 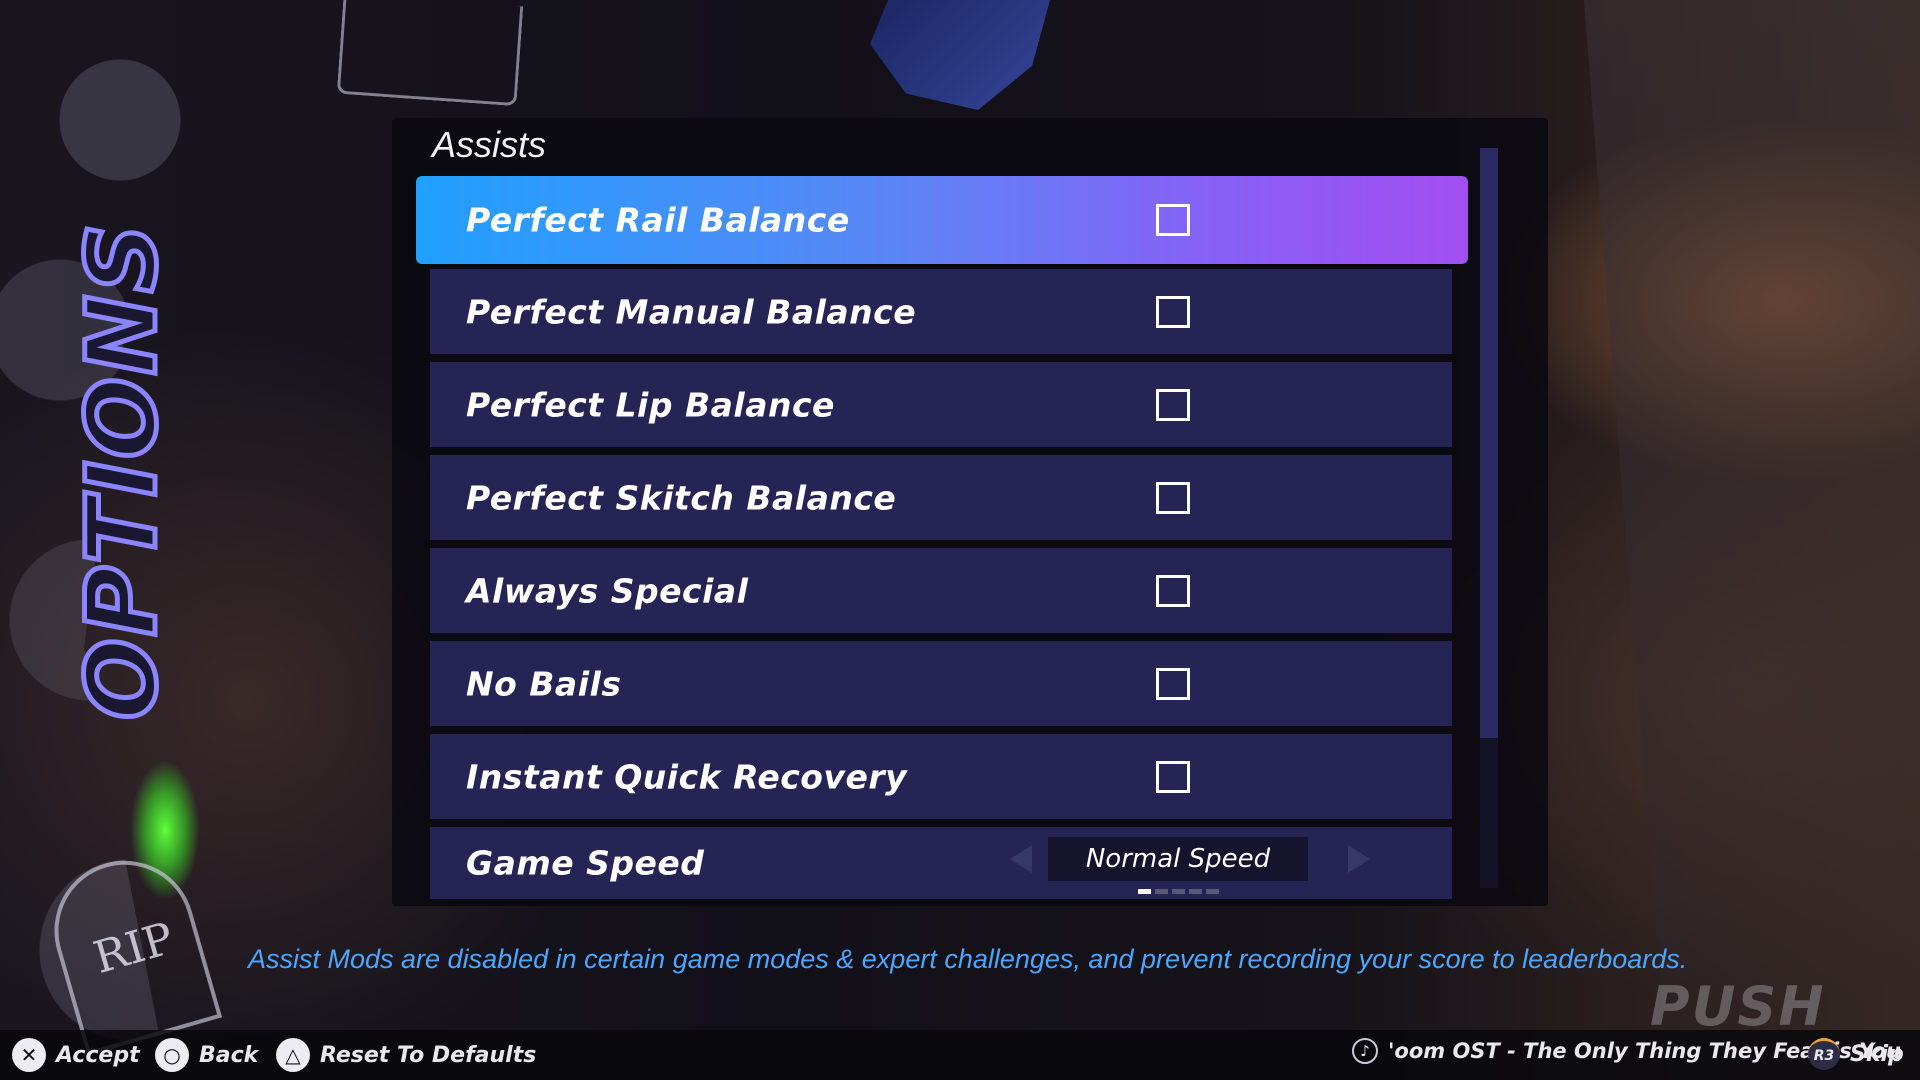 What do you see at coordinates (29, 1055) in the screenshot?
I see `cross-button-icon: ✕` at bounding box center [29, 1055].